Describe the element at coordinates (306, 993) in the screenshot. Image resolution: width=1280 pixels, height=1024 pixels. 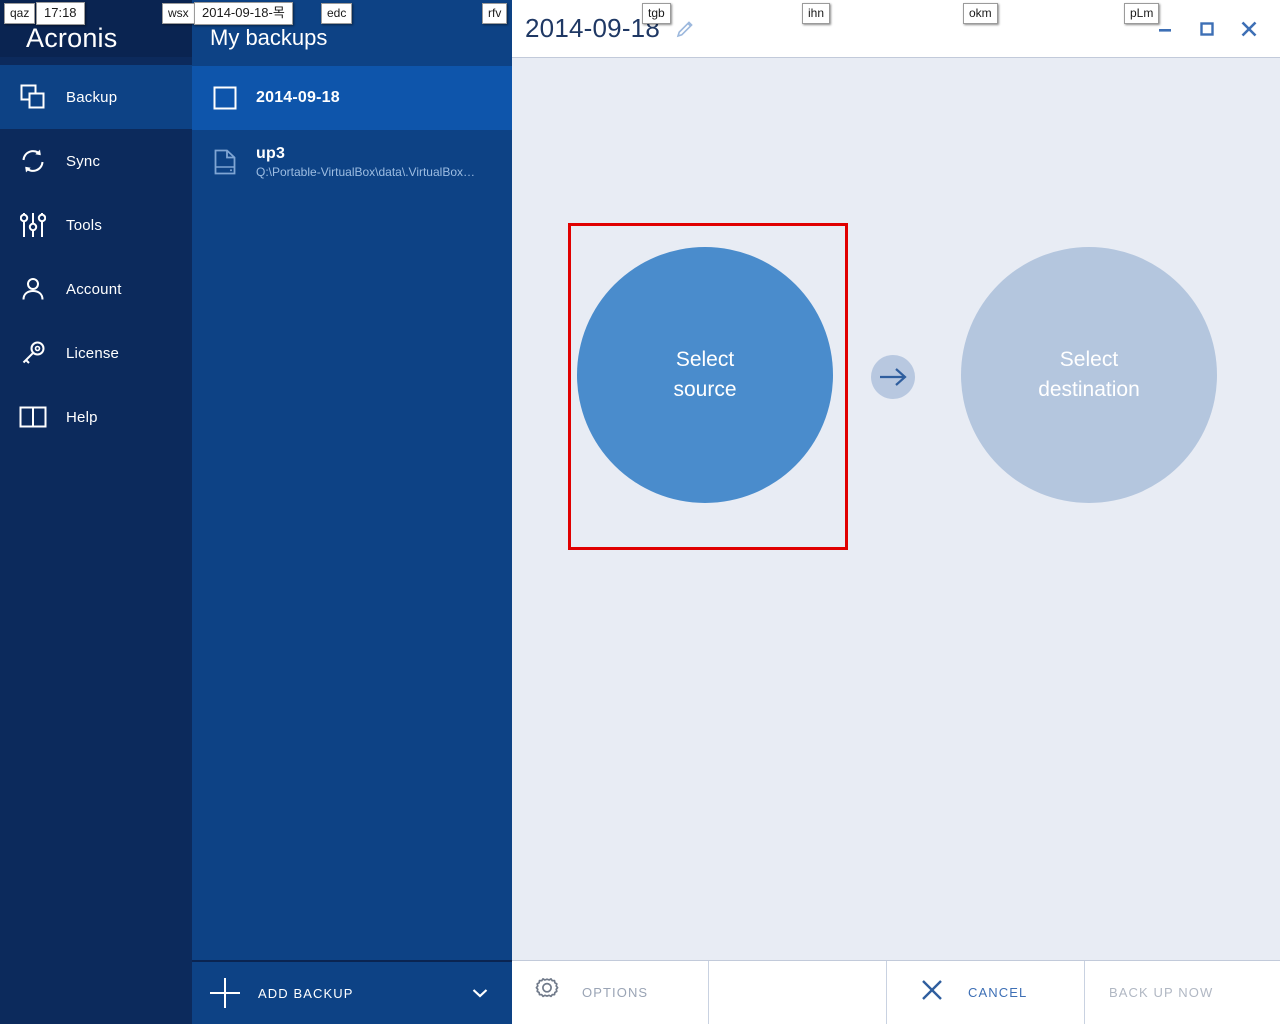
I see `add-backup-label: ADD BACKUP` at that location.